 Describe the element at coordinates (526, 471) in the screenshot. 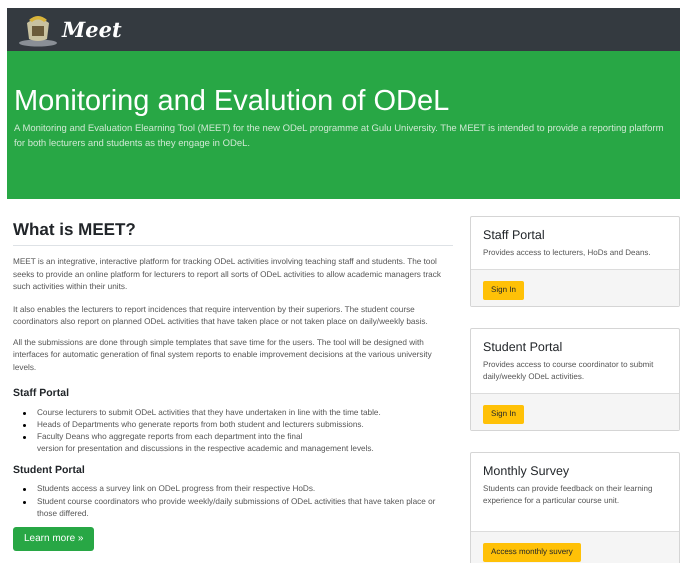

I see `card-title: Monthly Survey` at that location.